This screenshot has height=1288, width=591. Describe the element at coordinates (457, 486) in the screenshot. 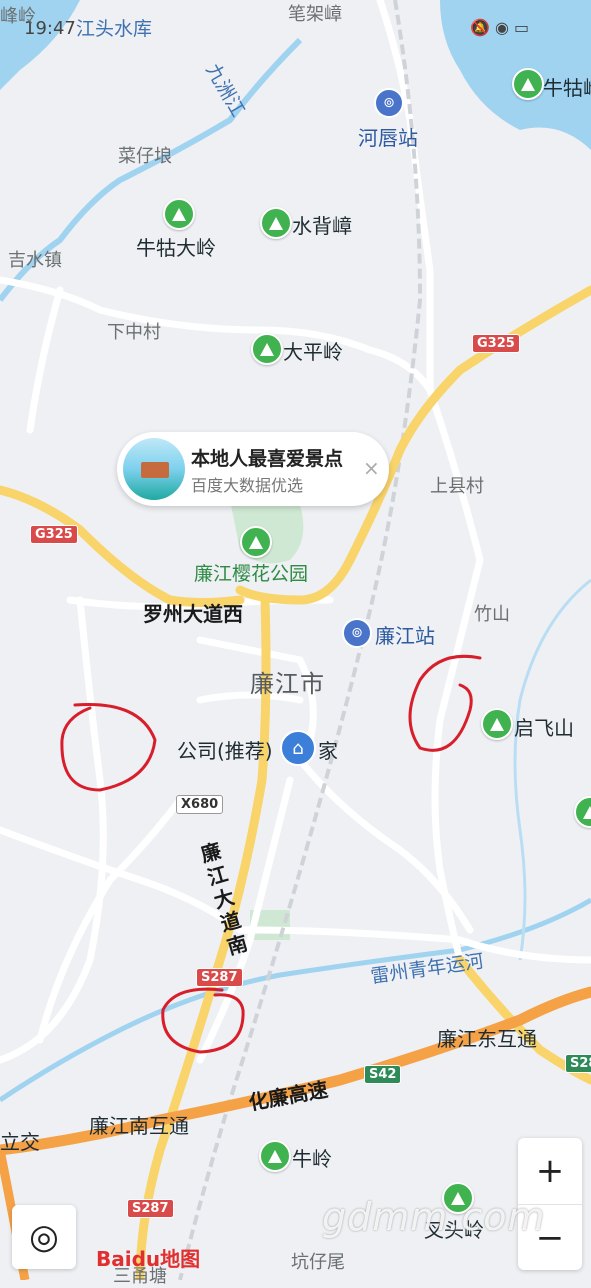

I see `label-shangxian-village: 上县村` at that location.